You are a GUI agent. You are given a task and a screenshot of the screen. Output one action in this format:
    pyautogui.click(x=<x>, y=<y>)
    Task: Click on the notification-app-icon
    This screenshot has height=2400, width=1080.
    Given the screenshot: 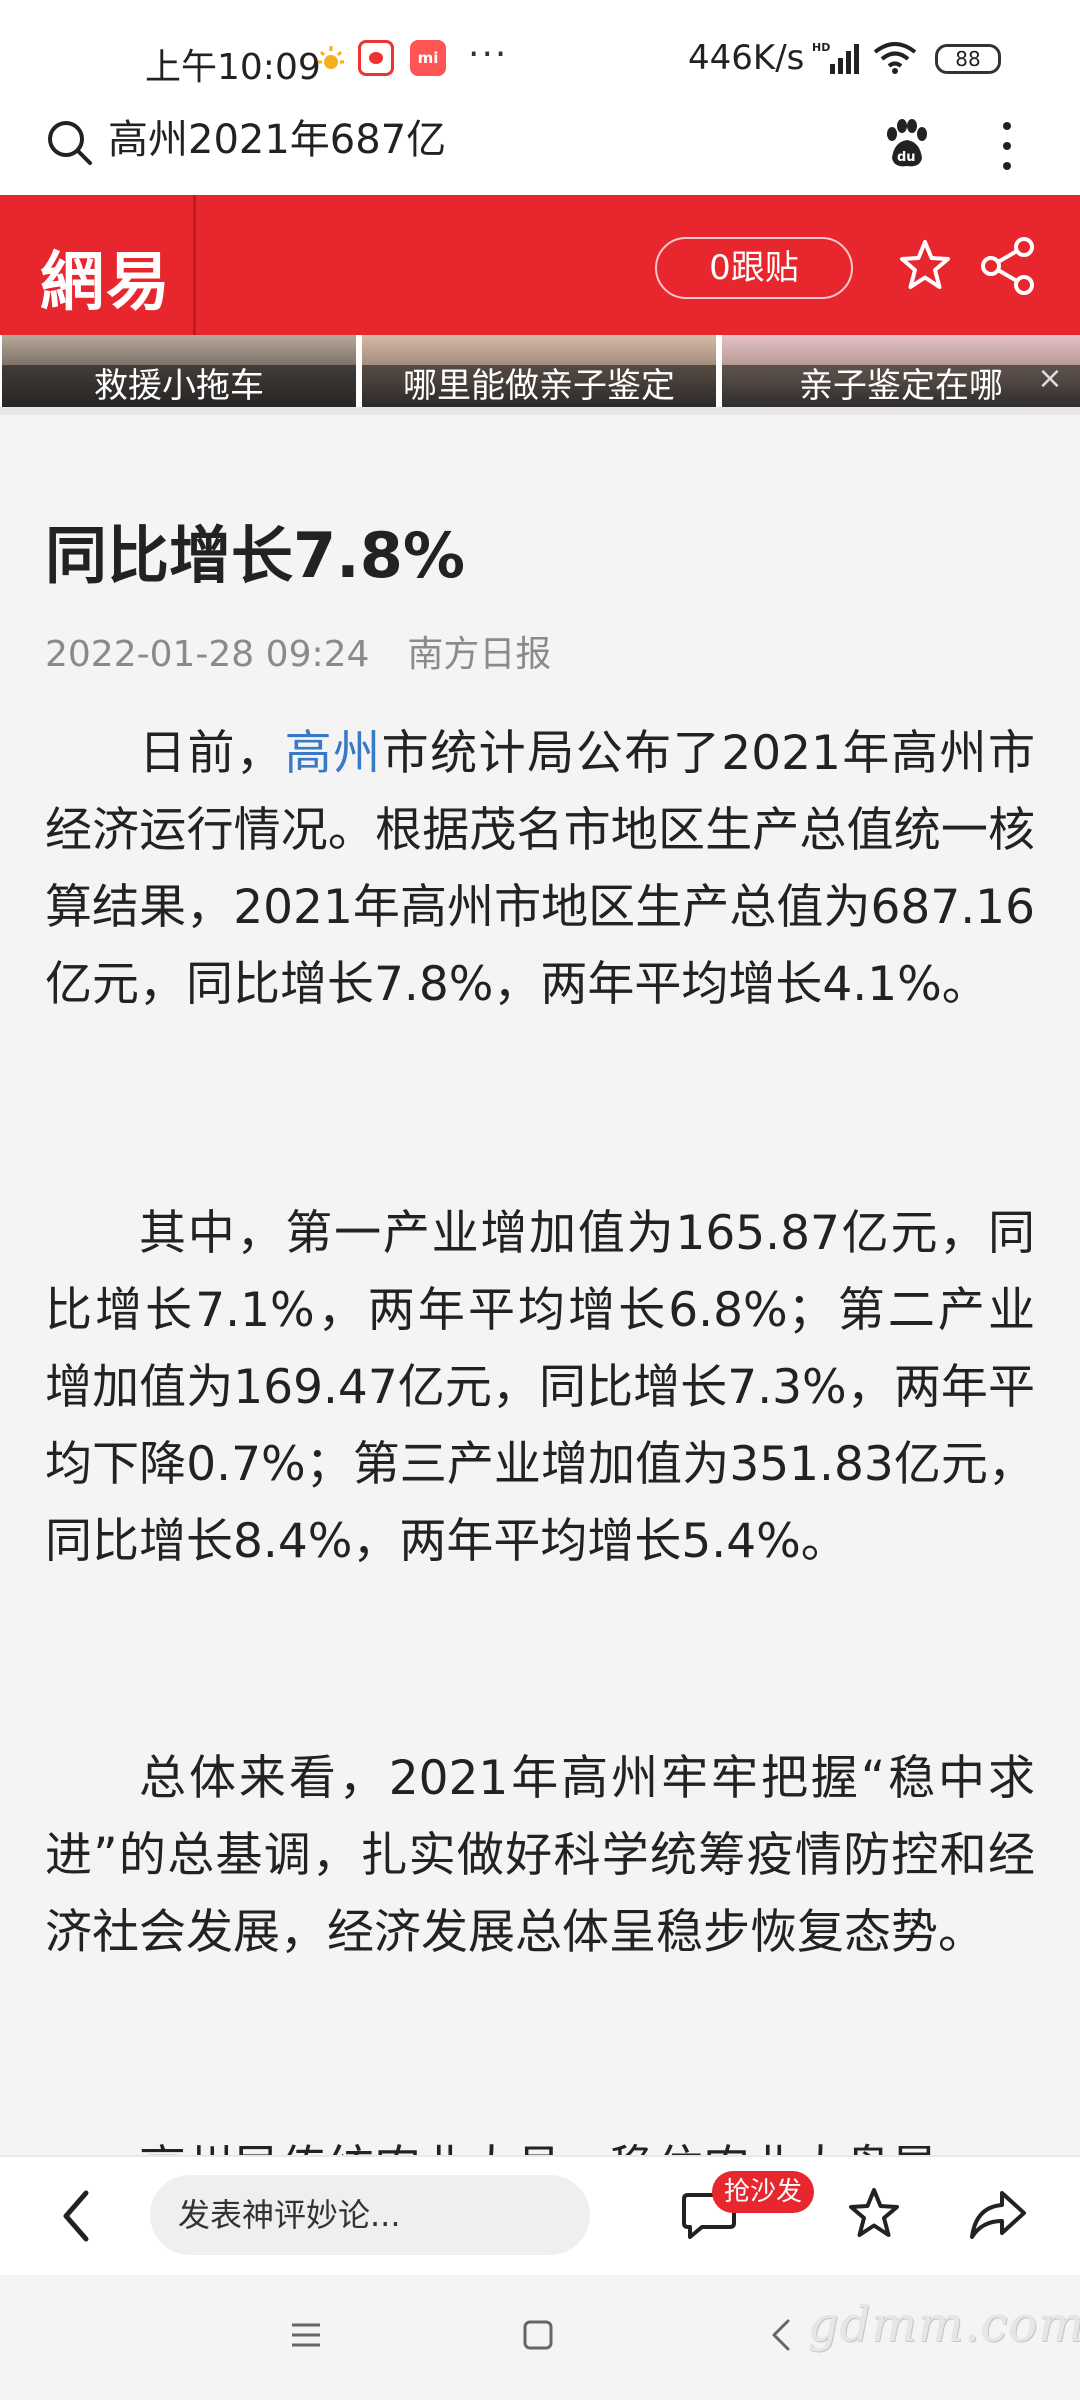 What is the action you would take?
    pyautogui.click(x=376, y=58)
    